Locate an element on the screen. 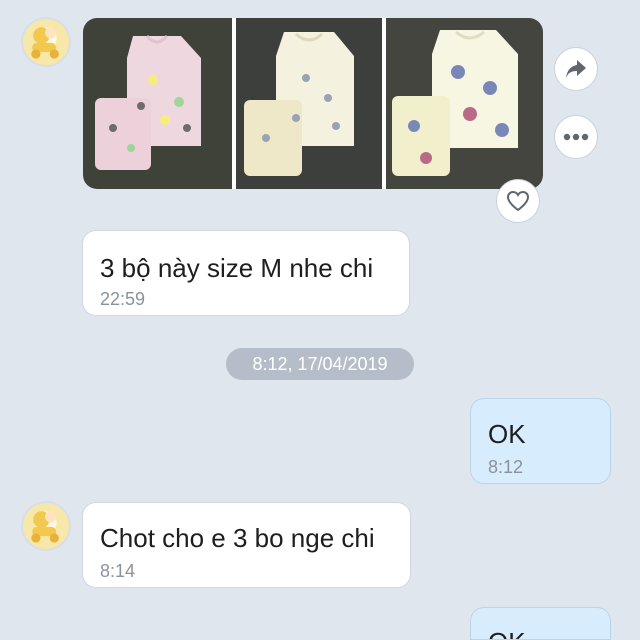  message-bubble-incoming: Chot cho e 3 bo nge chi 8:14 is located at coordinates (246, 545).